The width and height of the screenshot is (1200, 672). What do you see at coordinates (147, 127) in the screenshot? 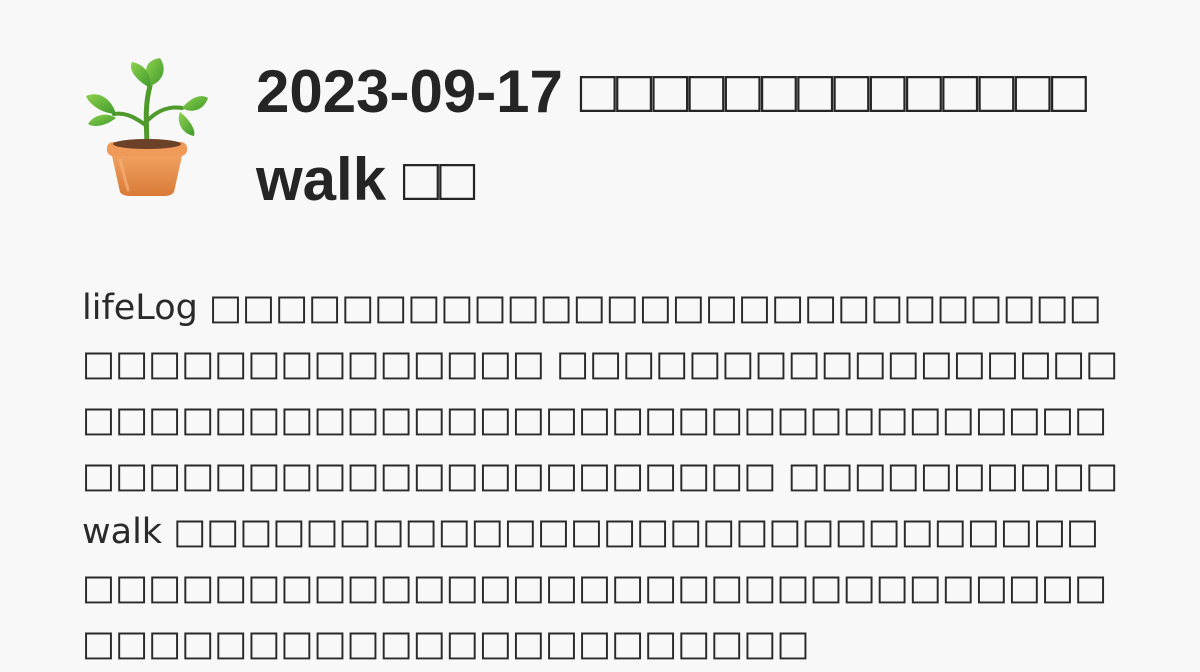
I see `potted-plant-icon` at bounding box center [147, 127].